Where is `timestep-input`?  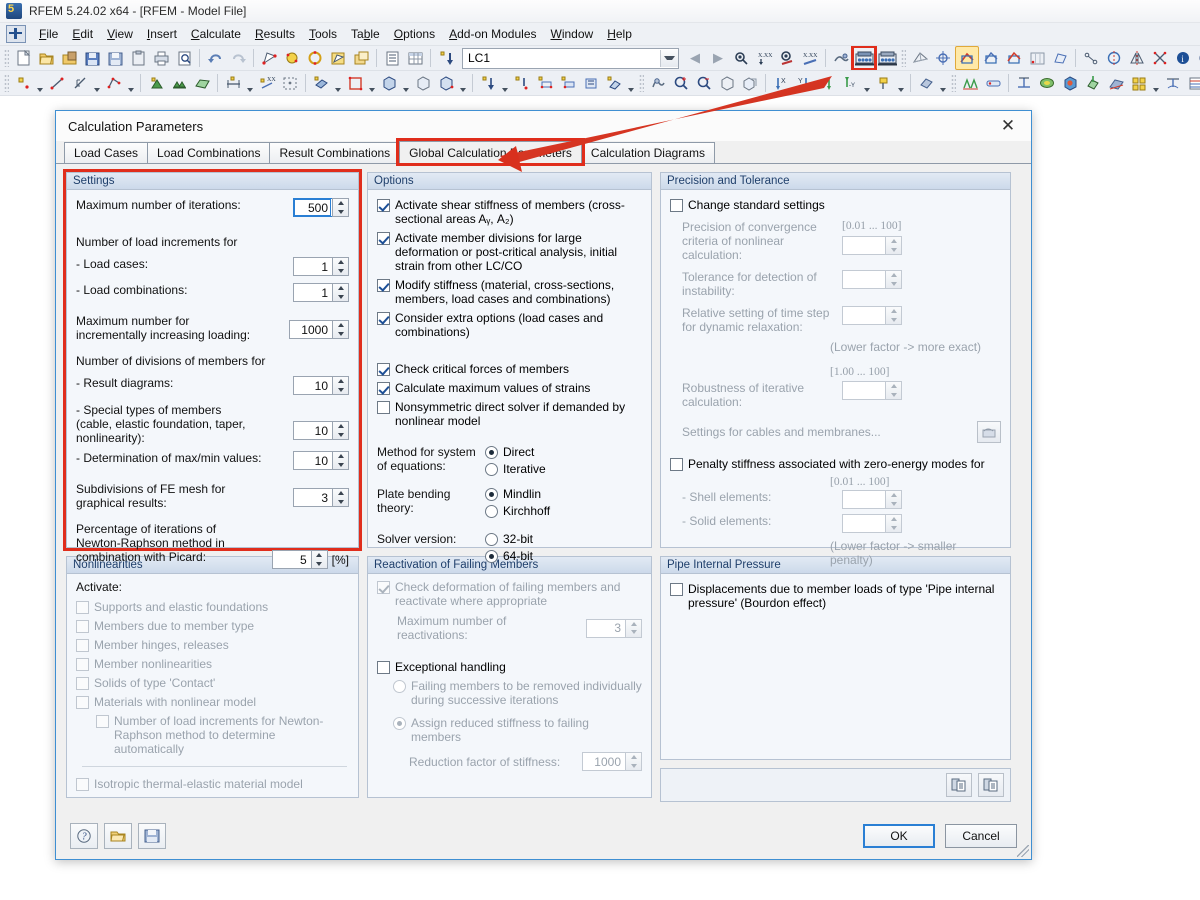 timestep-input is located at coordinates (863, 315).